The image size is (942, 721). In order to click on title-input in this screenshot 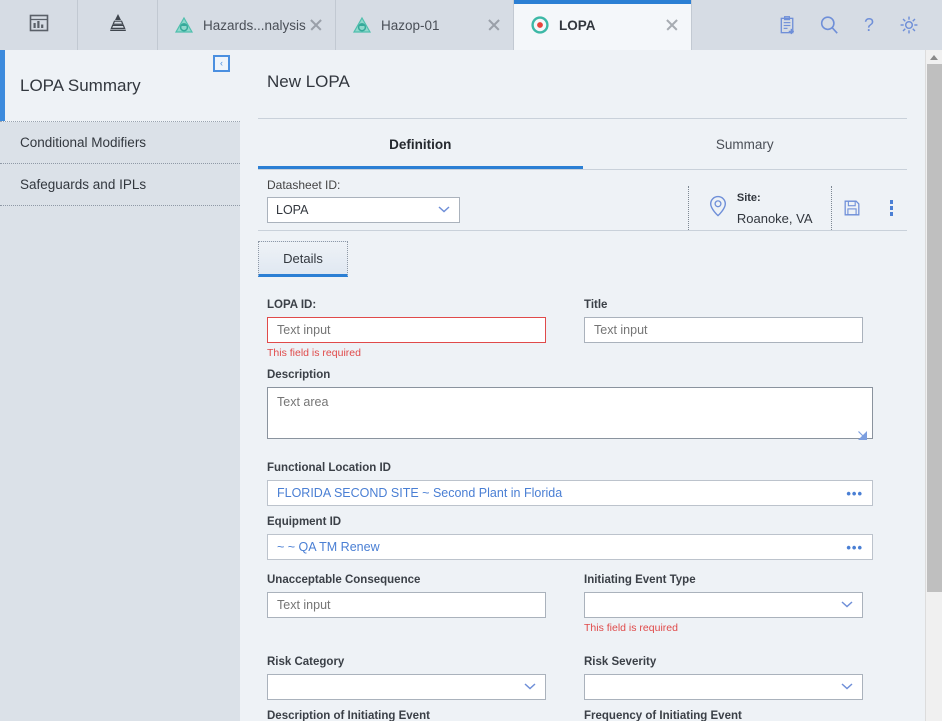, I will do `click(723, 330)`.